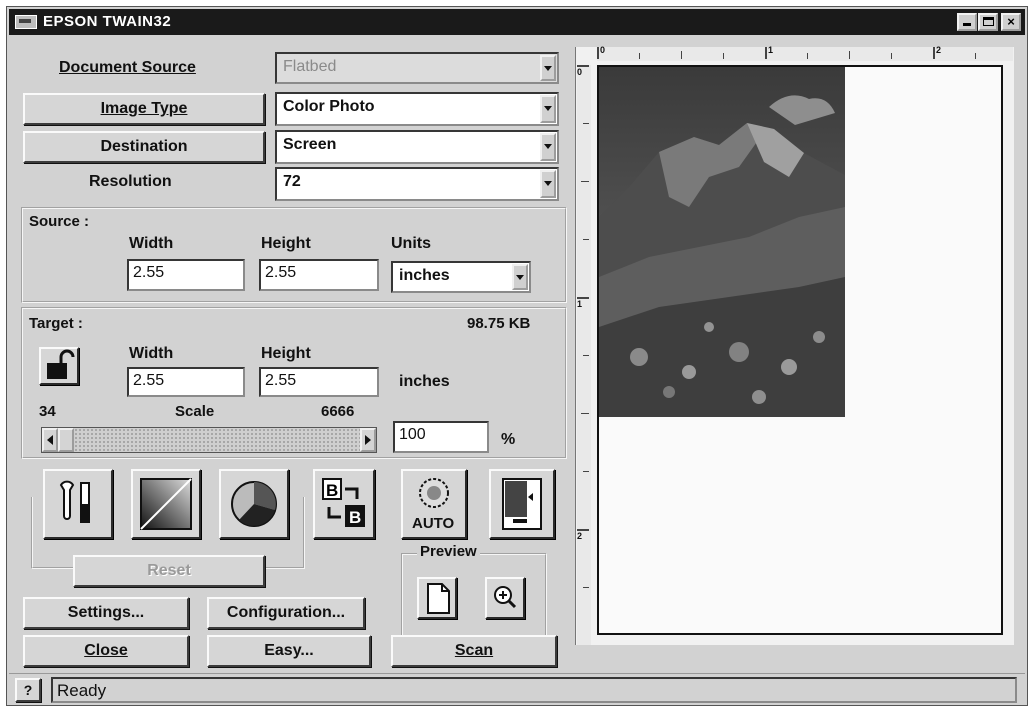  I want to click on title-bar: EPSON TWAIN32 ×, so click(517, 22).